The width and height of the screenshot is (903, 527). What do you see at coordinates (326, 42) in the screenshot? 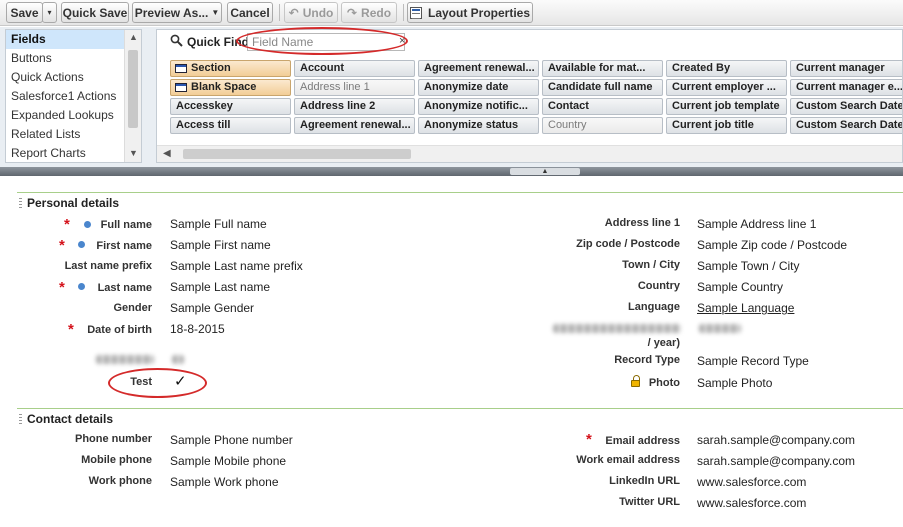
I see `quick-find-input` at bounding box center [326, 42].